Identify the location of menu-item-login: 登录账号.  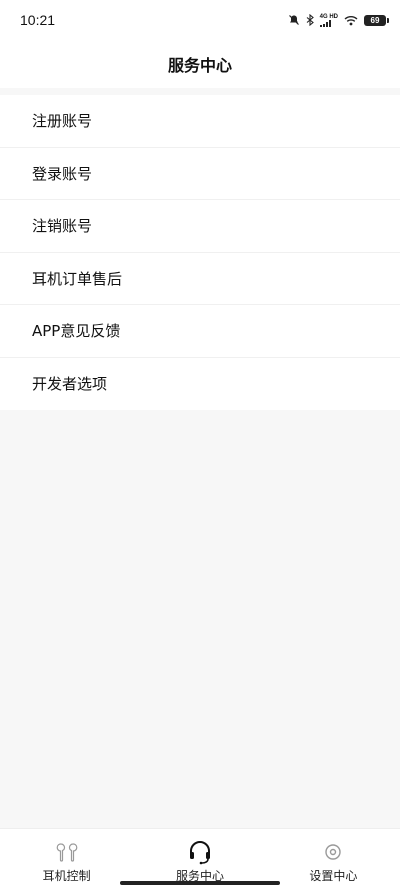
(200, 174).